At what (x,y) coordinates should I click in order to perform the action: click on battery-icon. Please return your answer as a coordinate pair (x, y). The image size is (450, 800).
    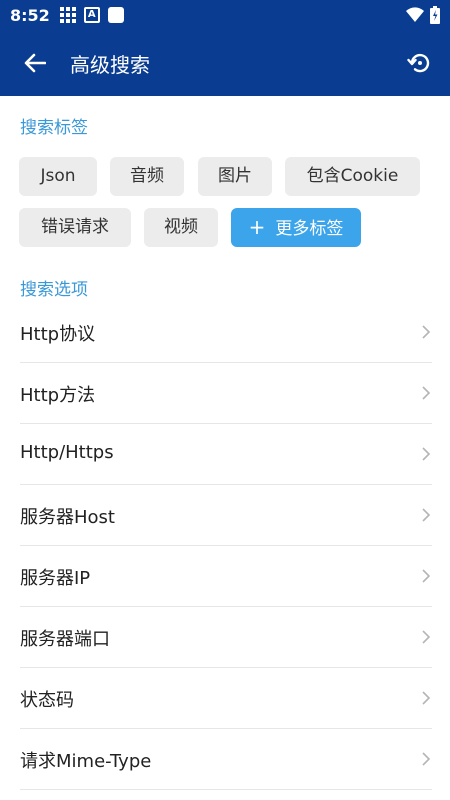
    Looking at the image, I should click on (435, 15).